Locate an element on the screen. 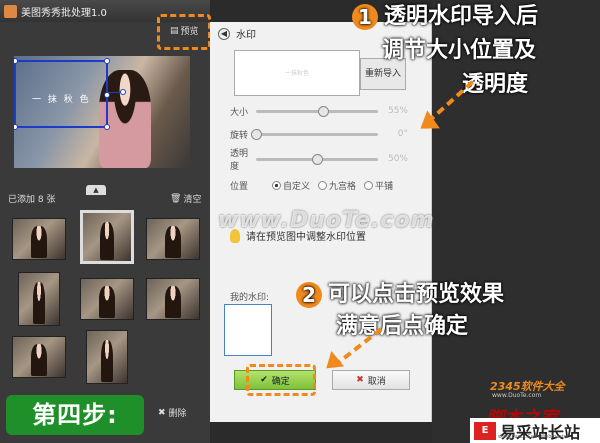 The height and width of the screenshot is (443, 600). back-icon: ◀ is located at coordinates (224, 33).